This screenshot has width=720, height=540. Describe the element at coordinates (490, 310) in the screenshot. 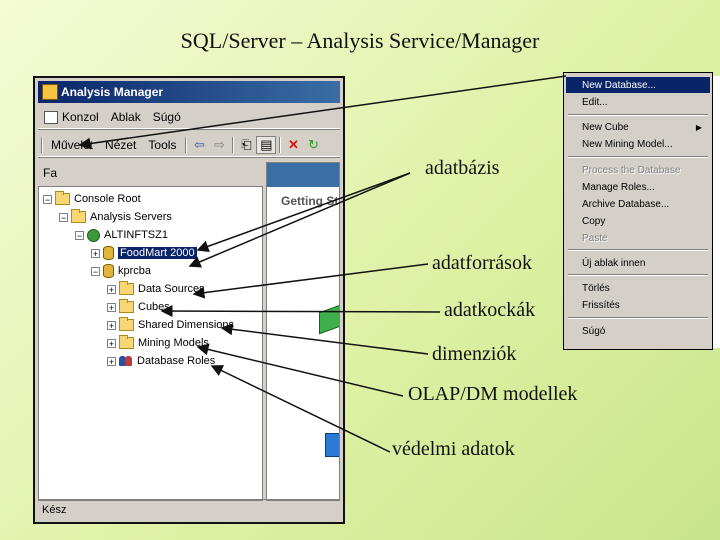

I see `callout-adatkockak: adatkockák` at that location.